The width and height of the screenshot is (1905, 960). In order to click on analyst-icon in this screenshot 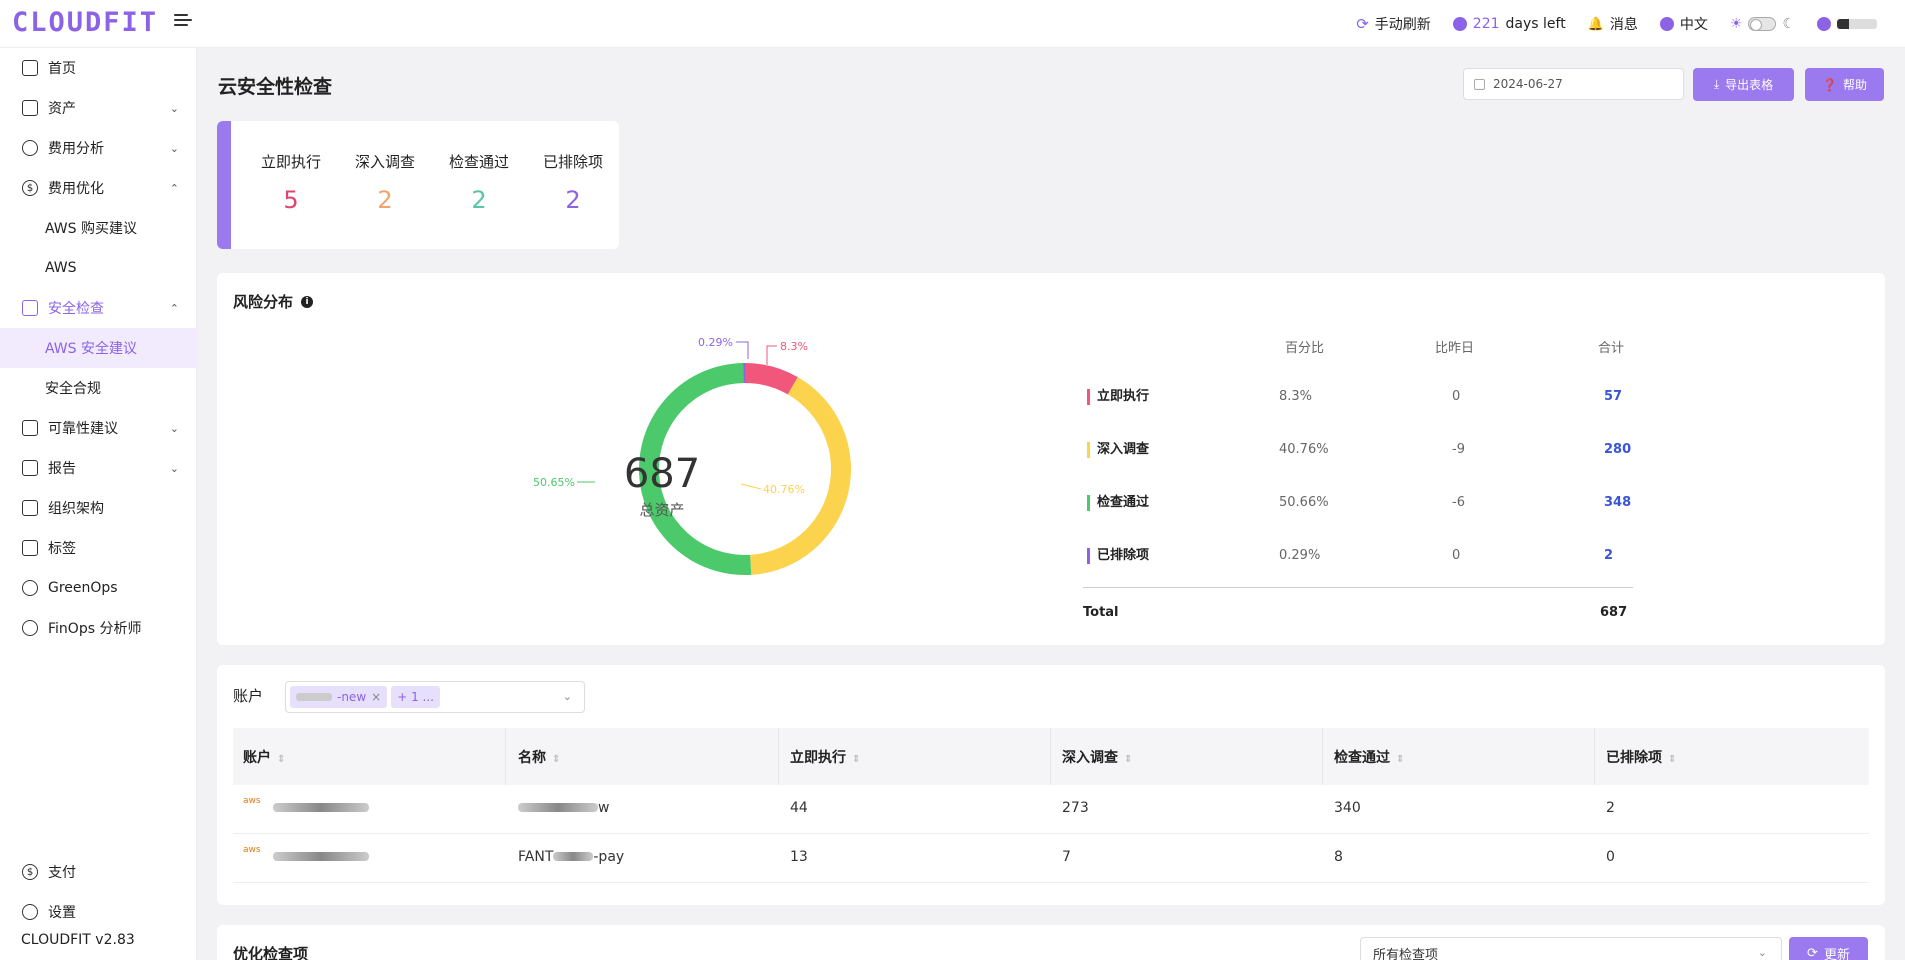, I will do `click(30, 628)`.